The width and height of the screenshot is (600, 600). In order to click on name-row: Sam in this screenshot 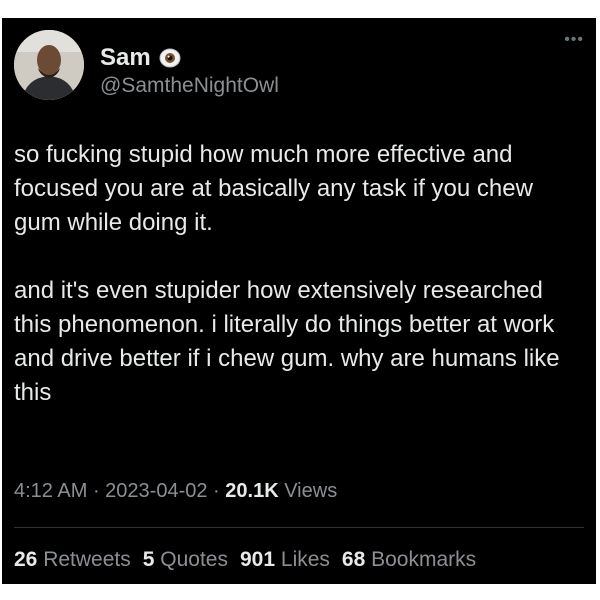, I will do `click(140, 58)`.